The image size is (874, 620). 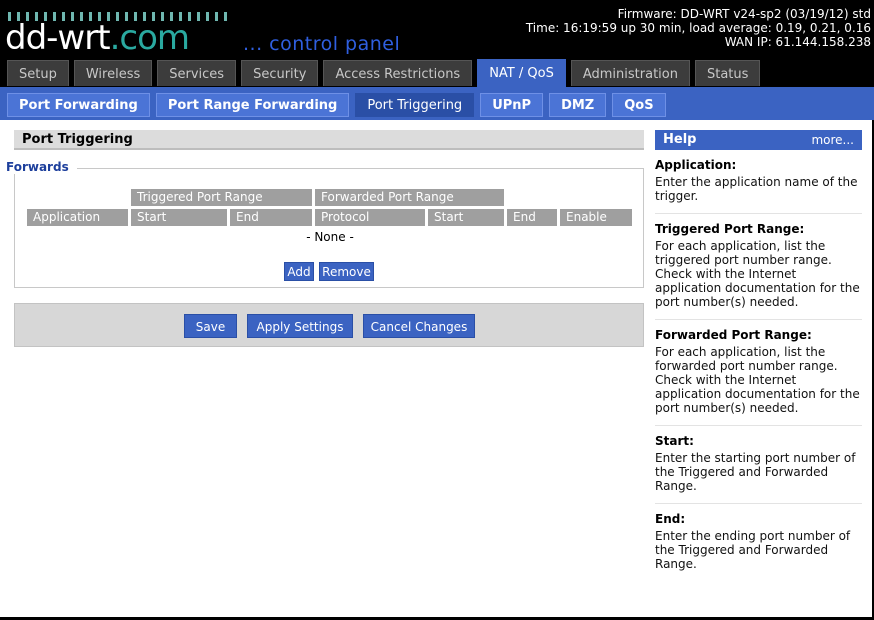 What do you see at coordinates (419, 326) in the screenshot?
I see `cancel-changes-button: Cancel Changes` at bounding box center [419, 326].